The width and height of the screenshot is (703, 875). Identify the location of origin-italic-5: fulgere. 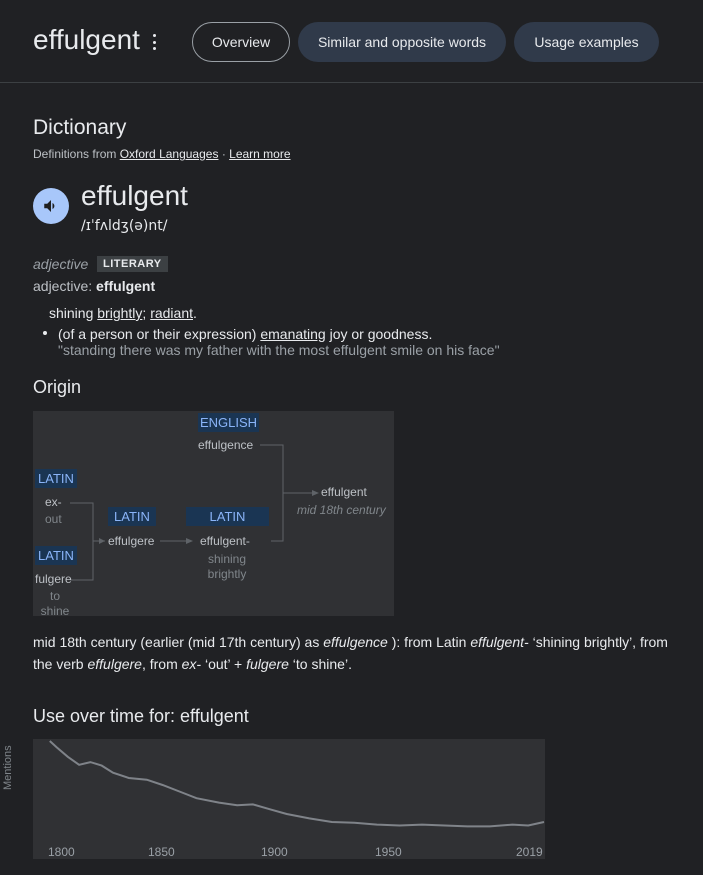
(267, 664).